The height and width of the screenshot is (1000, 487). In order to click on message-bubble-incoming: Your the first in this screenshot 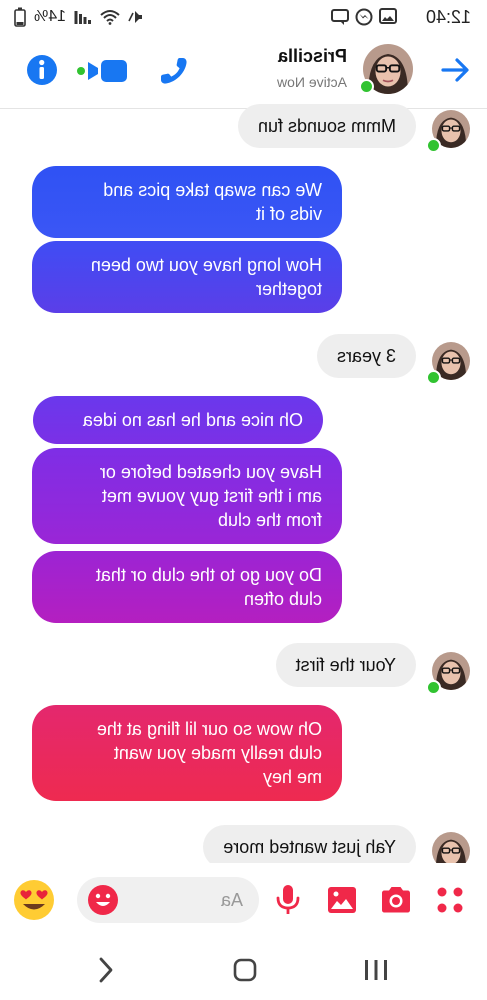, I will do `click(345, 665)`.